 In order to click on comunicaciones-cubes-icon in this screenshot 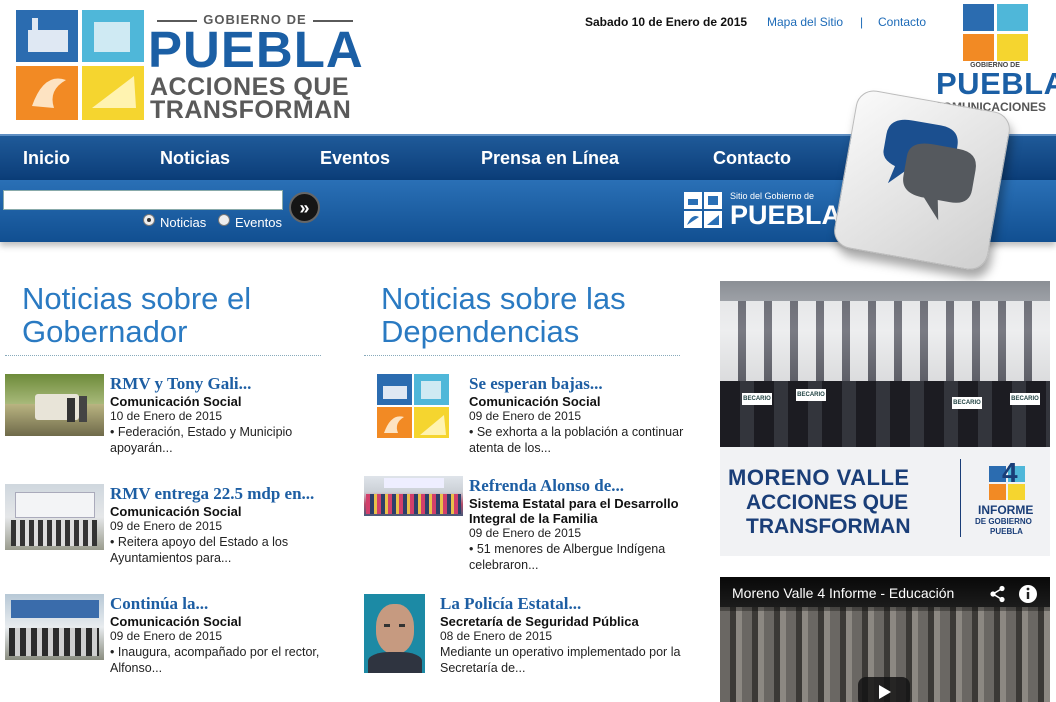, I will do `click(995, 32)`.